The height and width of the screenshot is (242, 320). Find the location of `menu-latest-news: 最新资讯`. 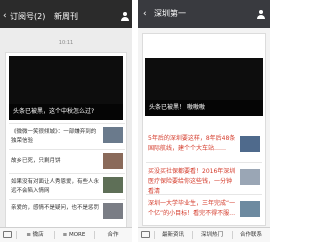

menu-latest-news: 最新资讯 is located at coordinates (173, 235).